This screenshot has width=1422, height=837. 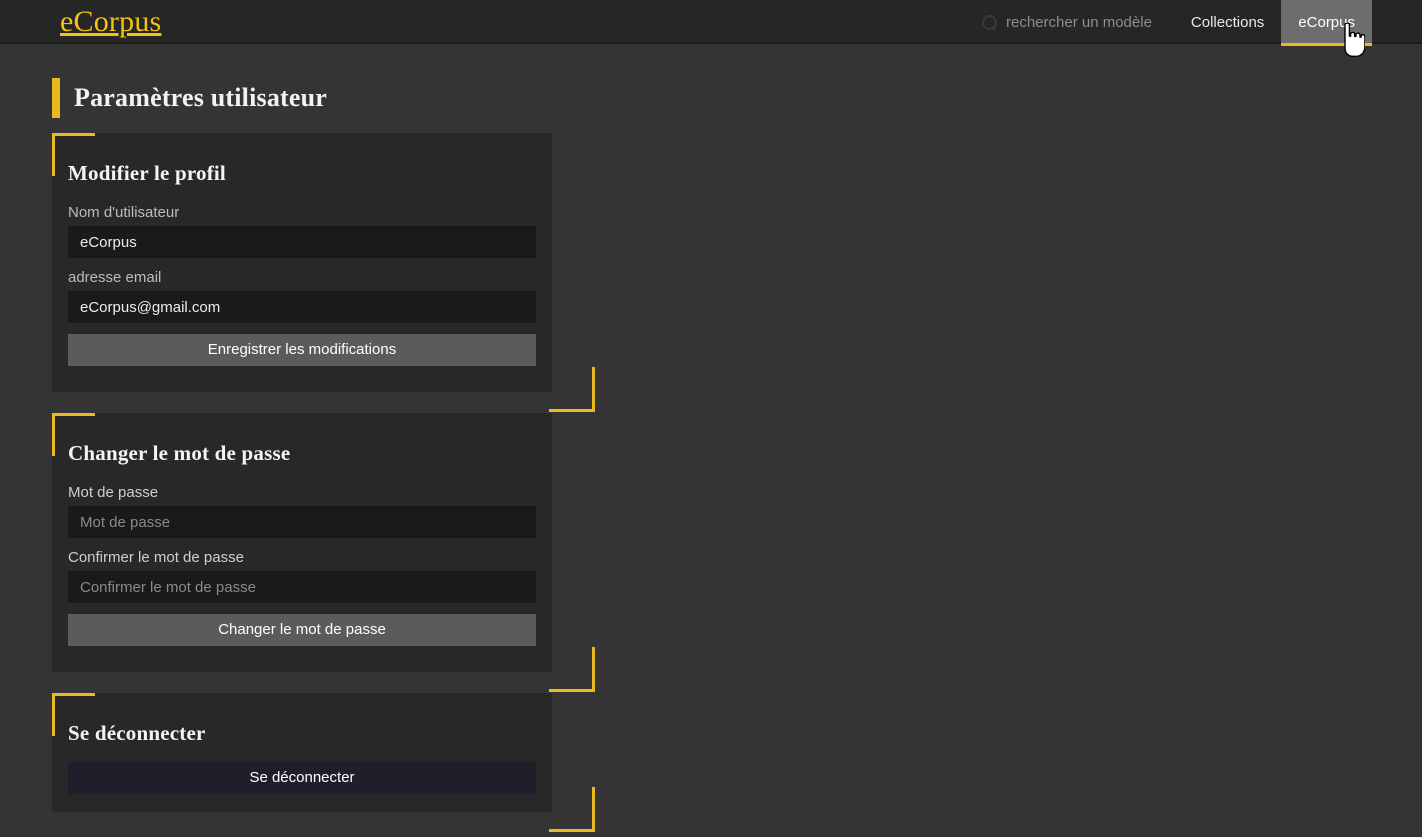 I want to click on confirm-password-input, so click(x=302, y=587).